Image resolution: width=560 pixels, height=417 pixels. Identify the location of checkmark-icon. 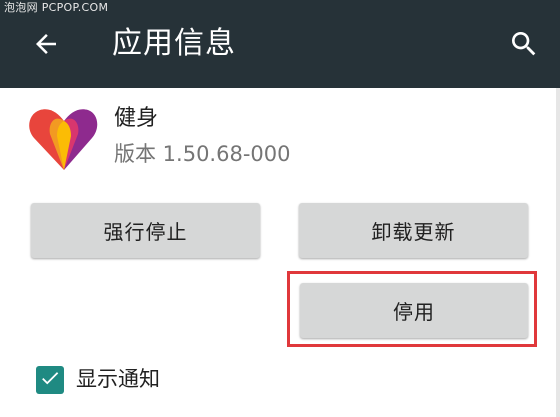
(50, 380).